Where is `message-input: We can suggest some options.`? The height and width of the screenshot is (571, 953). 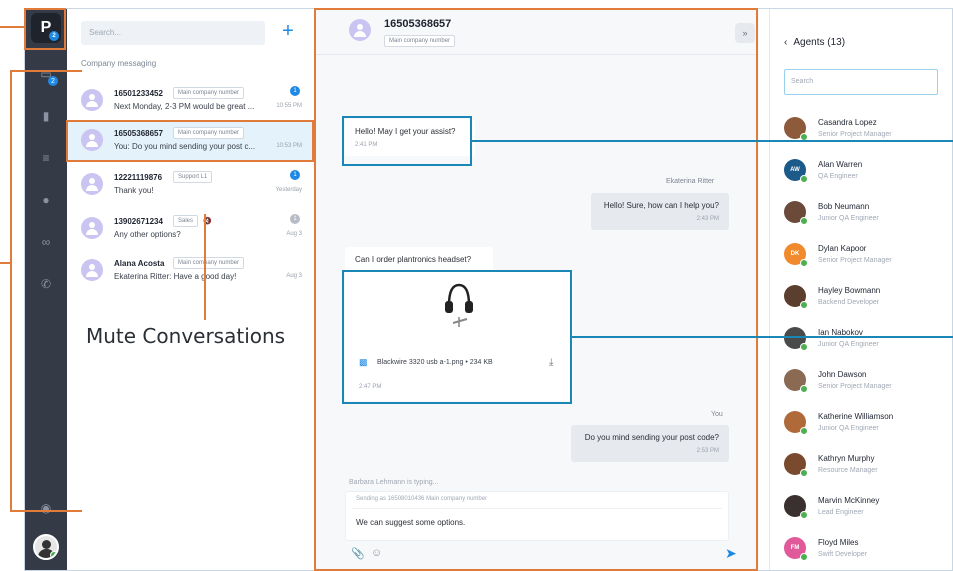 message-input: We can suggest some options. is located at coordinates (410, 522).